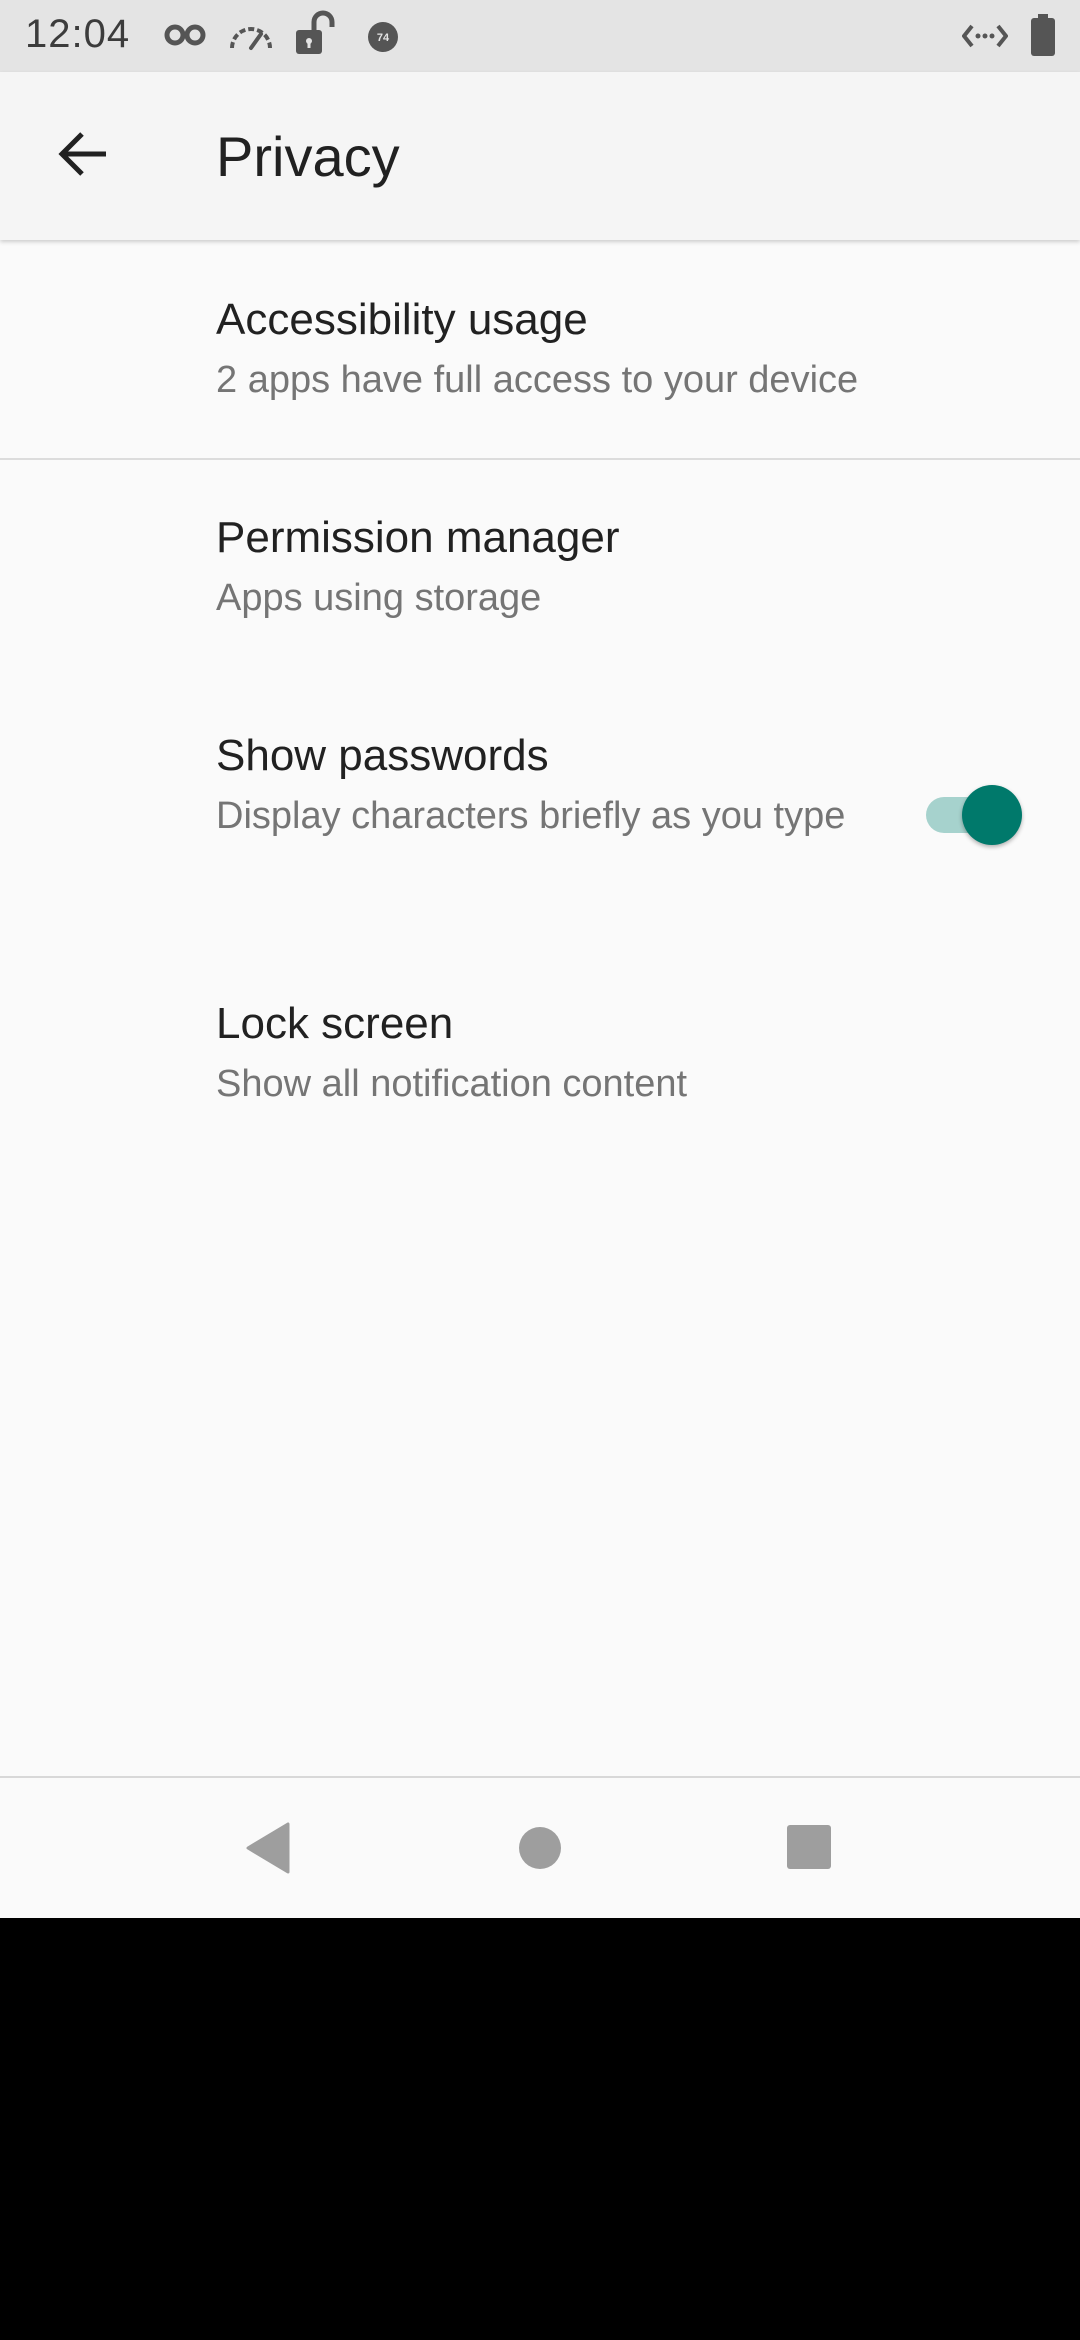  I want to click on pref-summary: Show all notification content, so click(452, 1084).